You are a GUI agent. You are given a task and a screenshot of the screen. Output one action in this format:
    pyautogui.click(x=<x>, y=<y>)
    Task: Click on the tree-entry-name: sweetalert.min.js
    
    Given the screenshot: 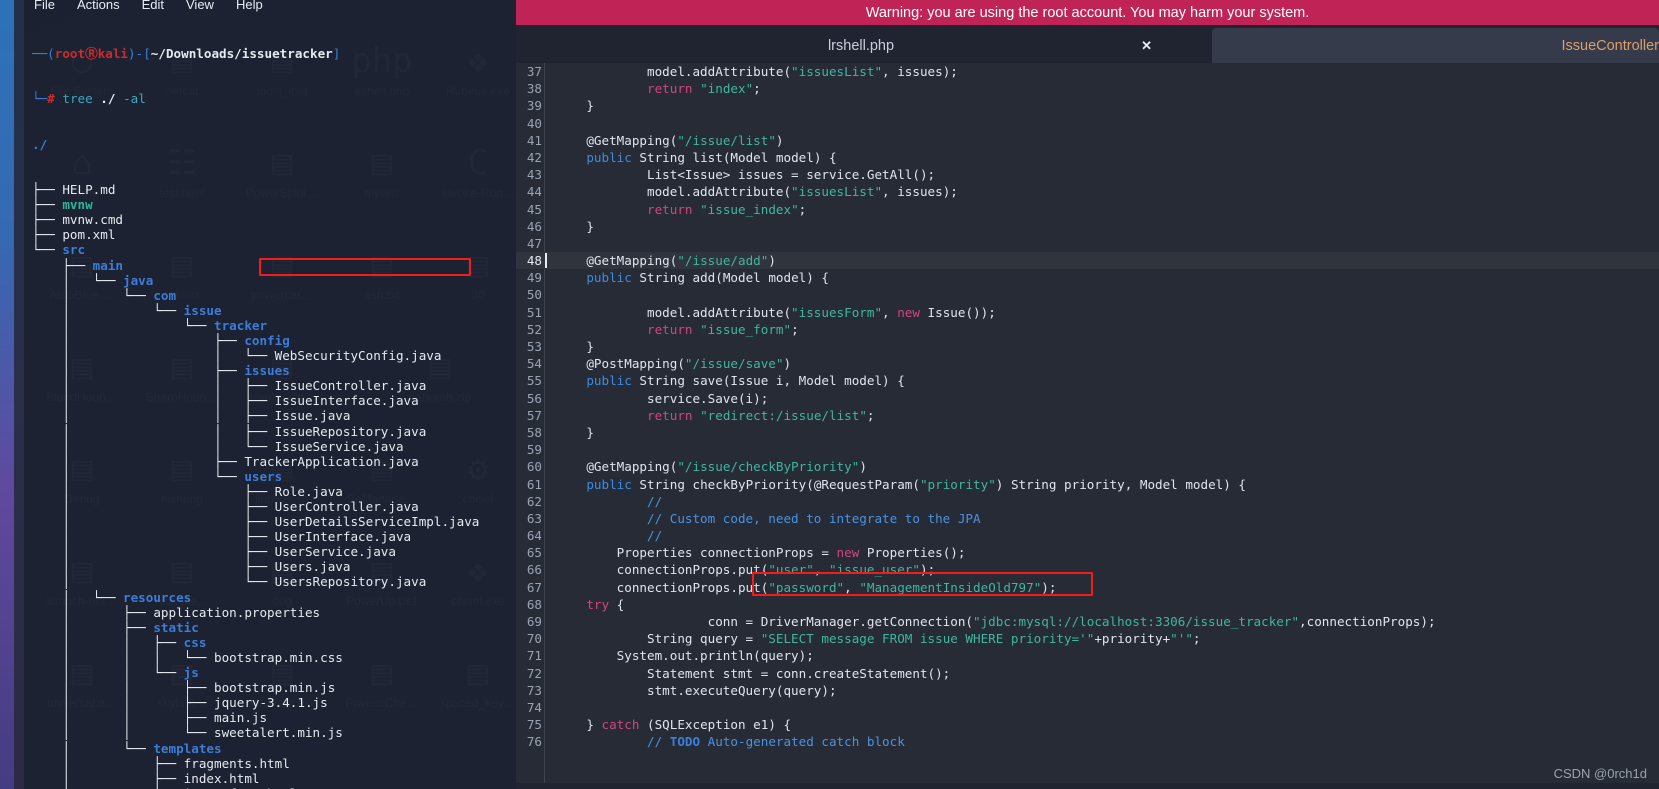 What is the action you would take?
    pyautogui.click(x=278, y=733)
    